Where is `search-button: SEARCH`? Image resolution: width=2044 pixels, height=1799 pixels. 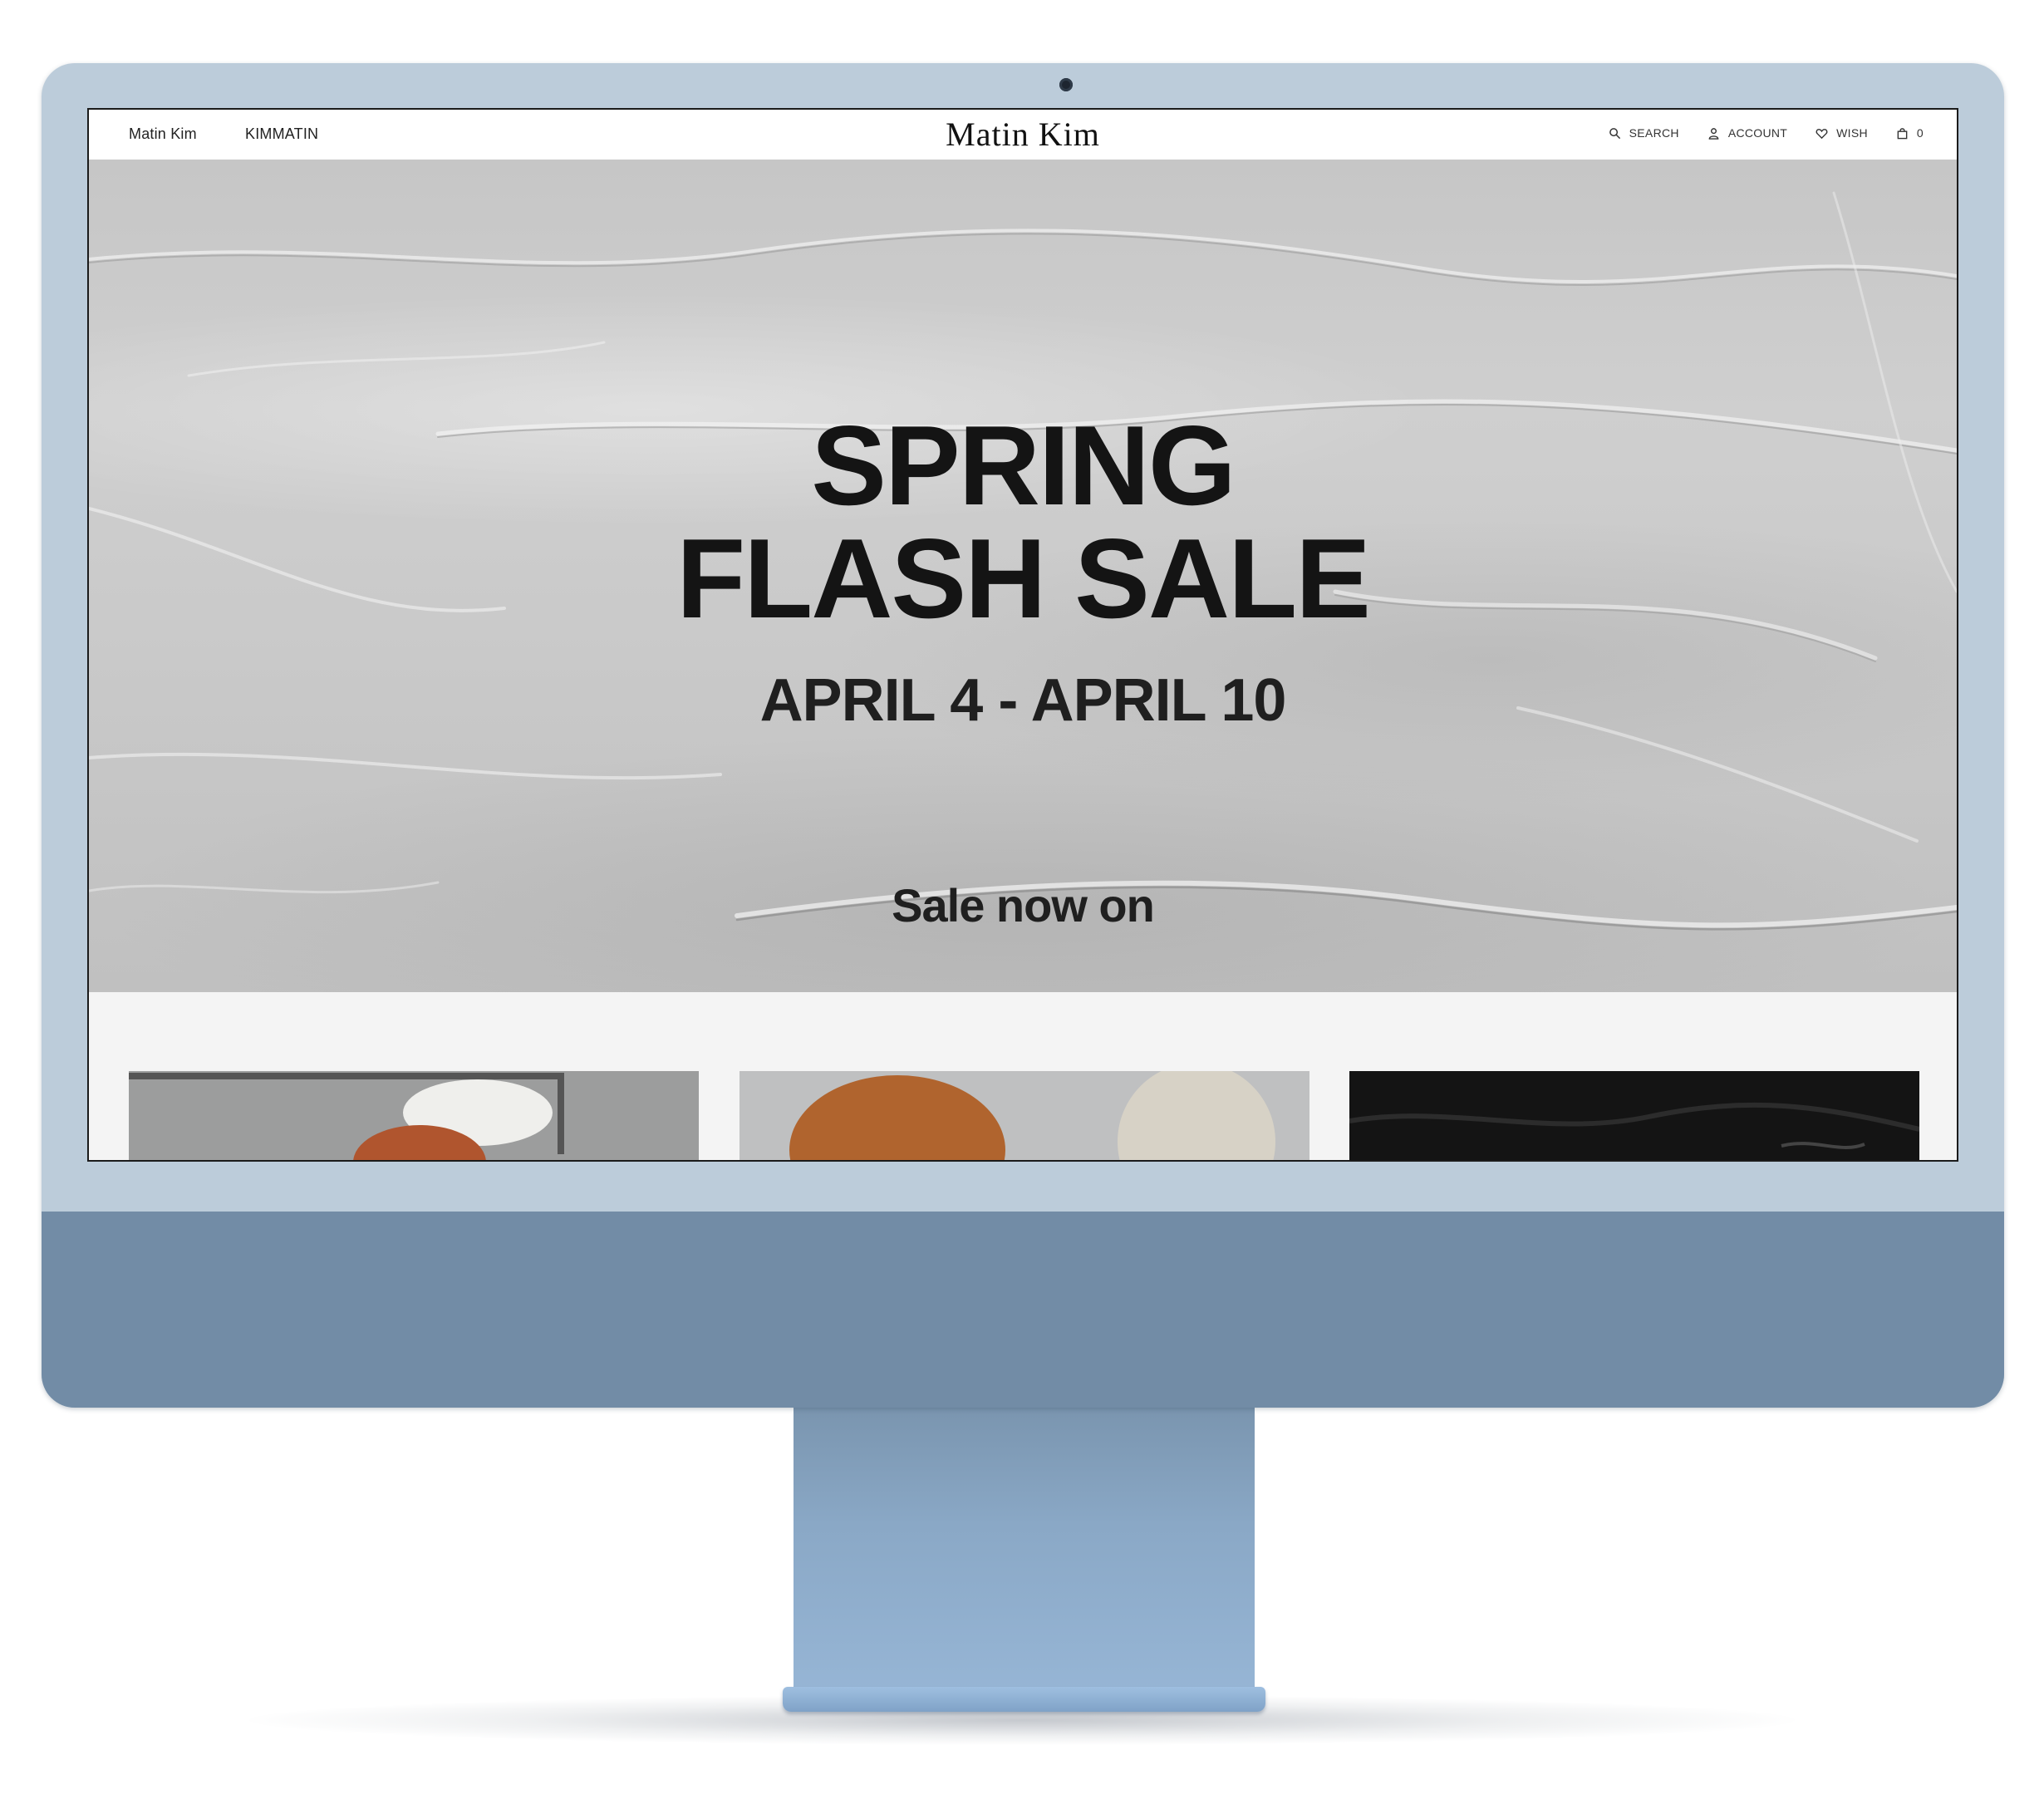
search-button: SEARCH is located at coordinates (1644, 133).